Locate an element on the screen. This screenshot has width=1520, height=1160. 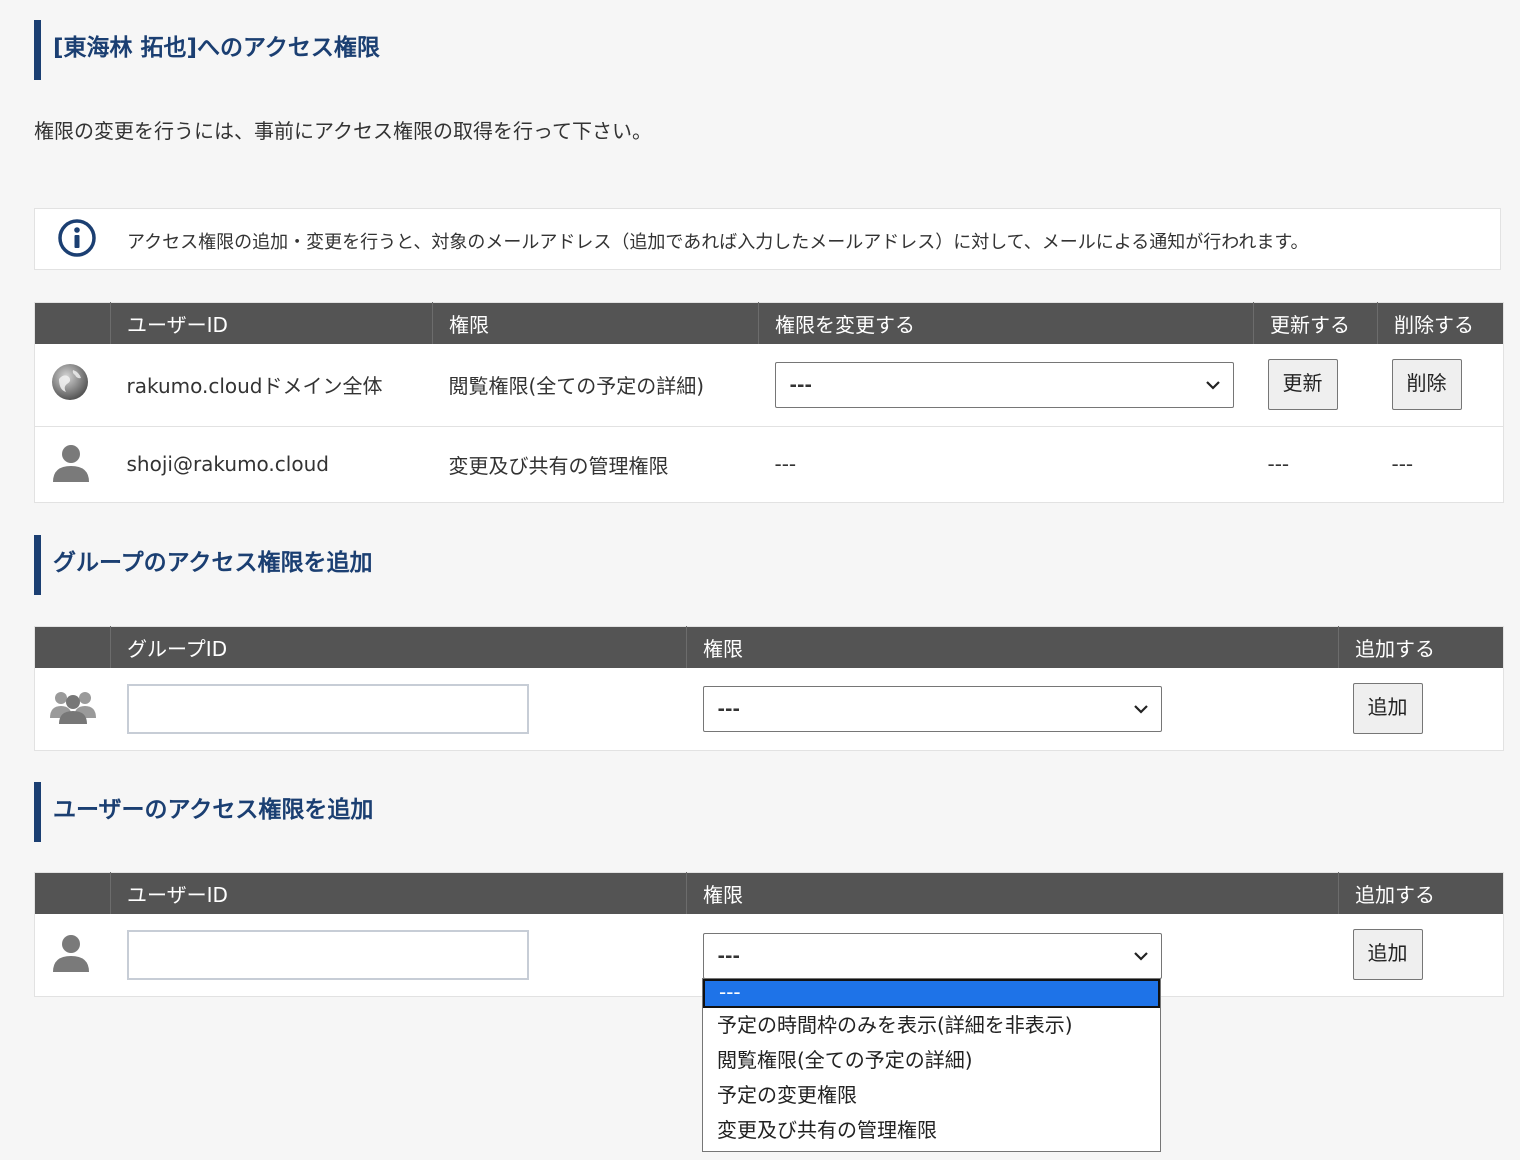
dropdown-option: --- is located at coordinates (931, 993).